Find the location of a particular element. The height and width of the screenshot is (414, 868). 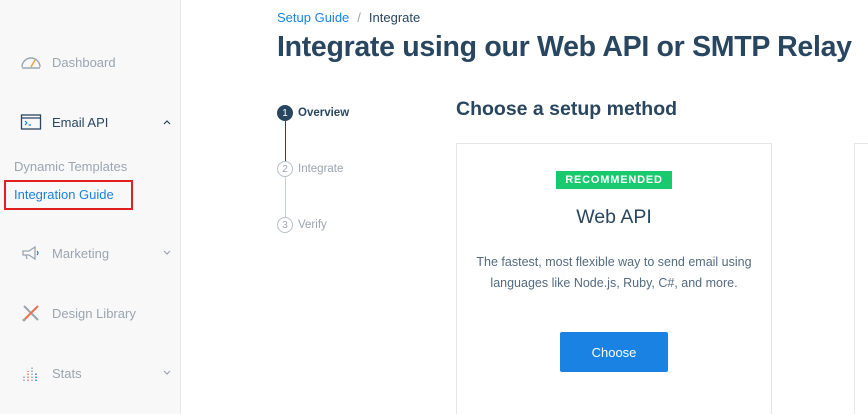

smtp-relay-card is located at coordinates (861, 278).